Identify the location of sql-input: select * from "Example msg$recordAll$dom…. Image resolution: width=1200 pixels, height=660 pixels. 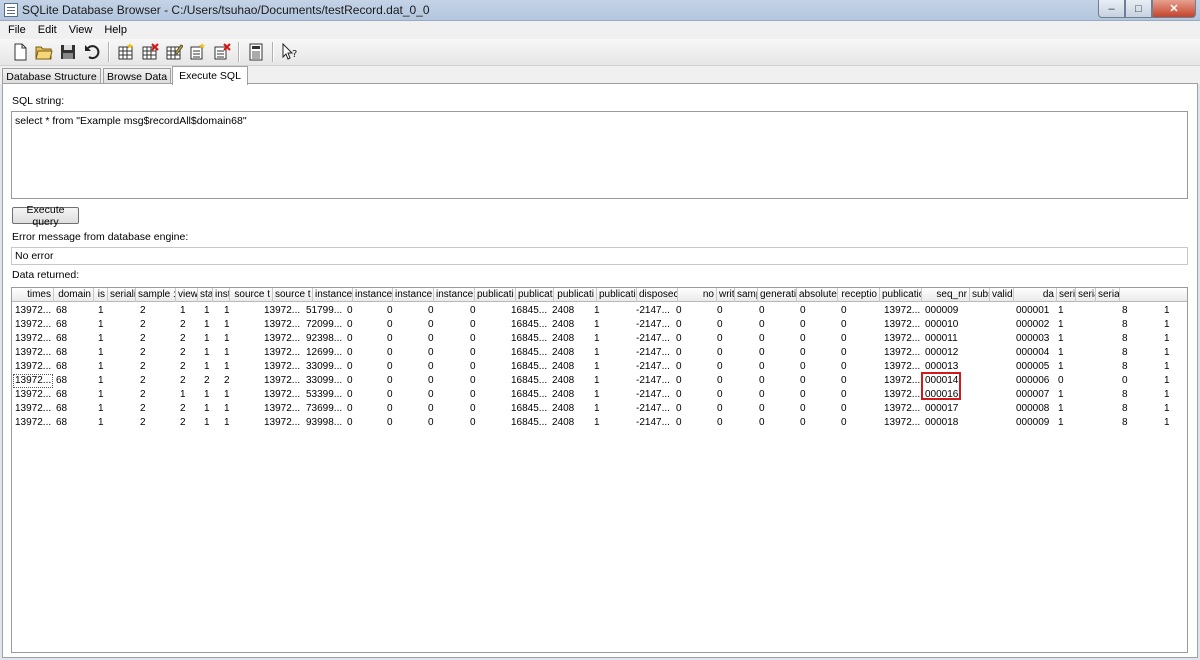
(599, 155).